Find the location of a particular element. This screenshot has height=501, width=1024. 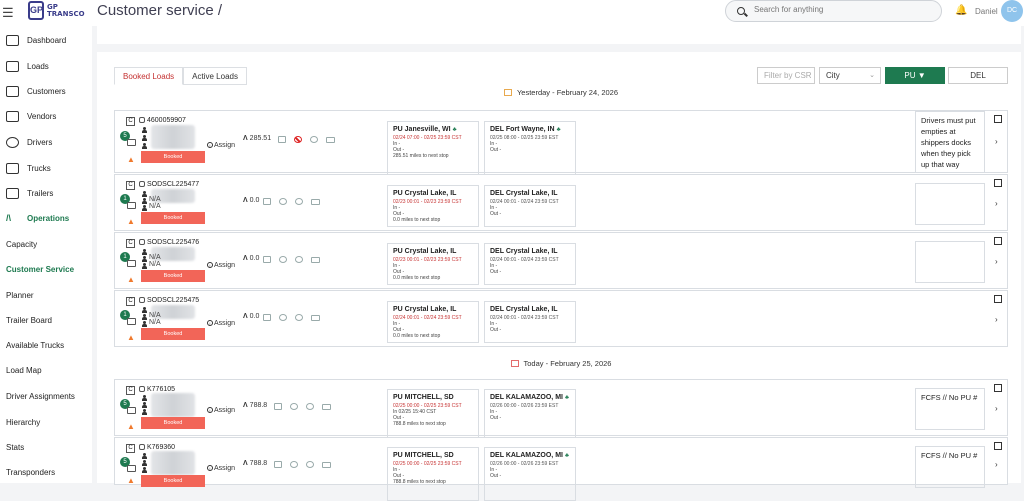

sidebar-sub-planner: Planner is located at coordinates (20, 295).